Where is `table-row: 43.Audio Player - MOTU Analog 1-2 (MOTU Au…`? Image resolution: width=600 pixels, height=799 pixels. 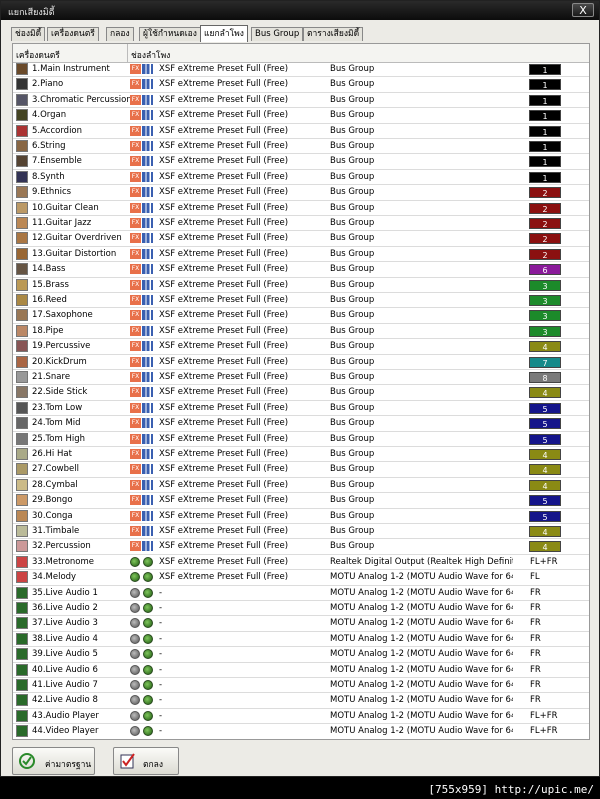 table-row: 43.Audio Player - MOTU Analog 1-2 (MOTU Au… is located at coordinates (301, 717).